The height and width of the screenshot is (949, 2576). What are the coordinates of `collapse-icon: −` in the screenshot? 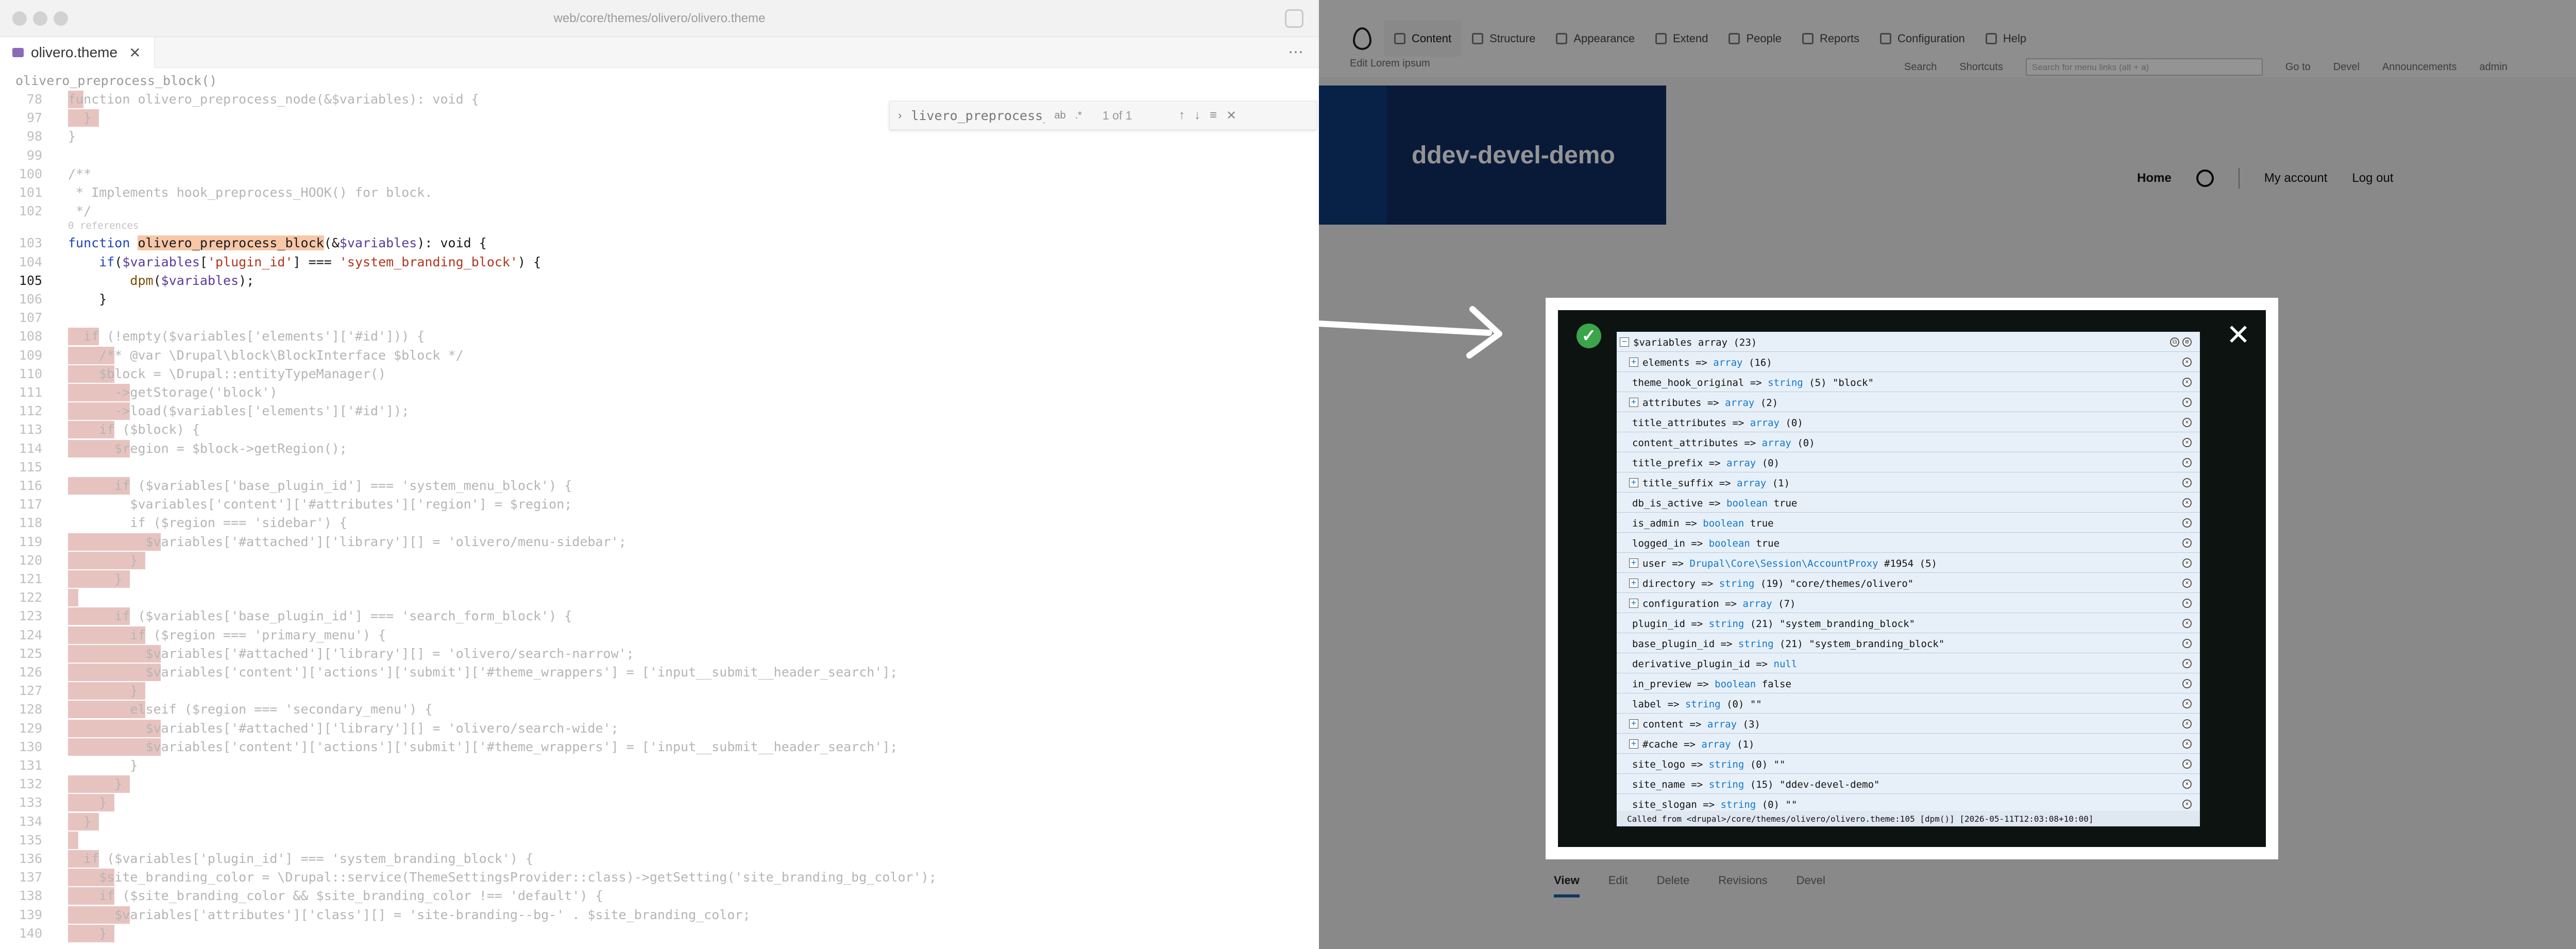 It's located at (1624, 342).